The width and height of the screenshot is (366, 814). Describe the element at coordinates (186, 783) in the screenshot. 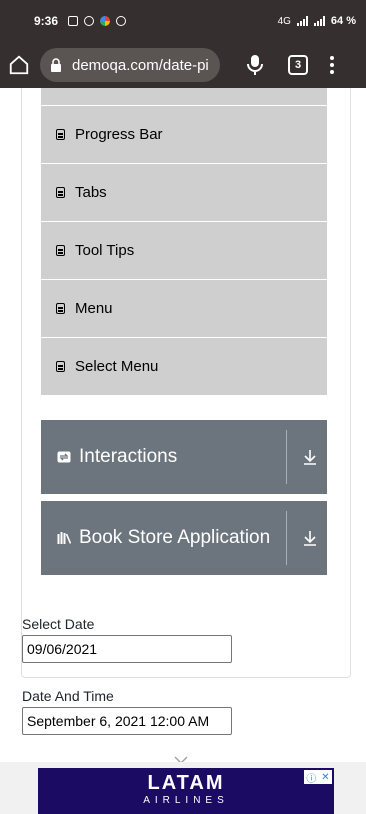

I see `ad-brand: LATAM` at that location.